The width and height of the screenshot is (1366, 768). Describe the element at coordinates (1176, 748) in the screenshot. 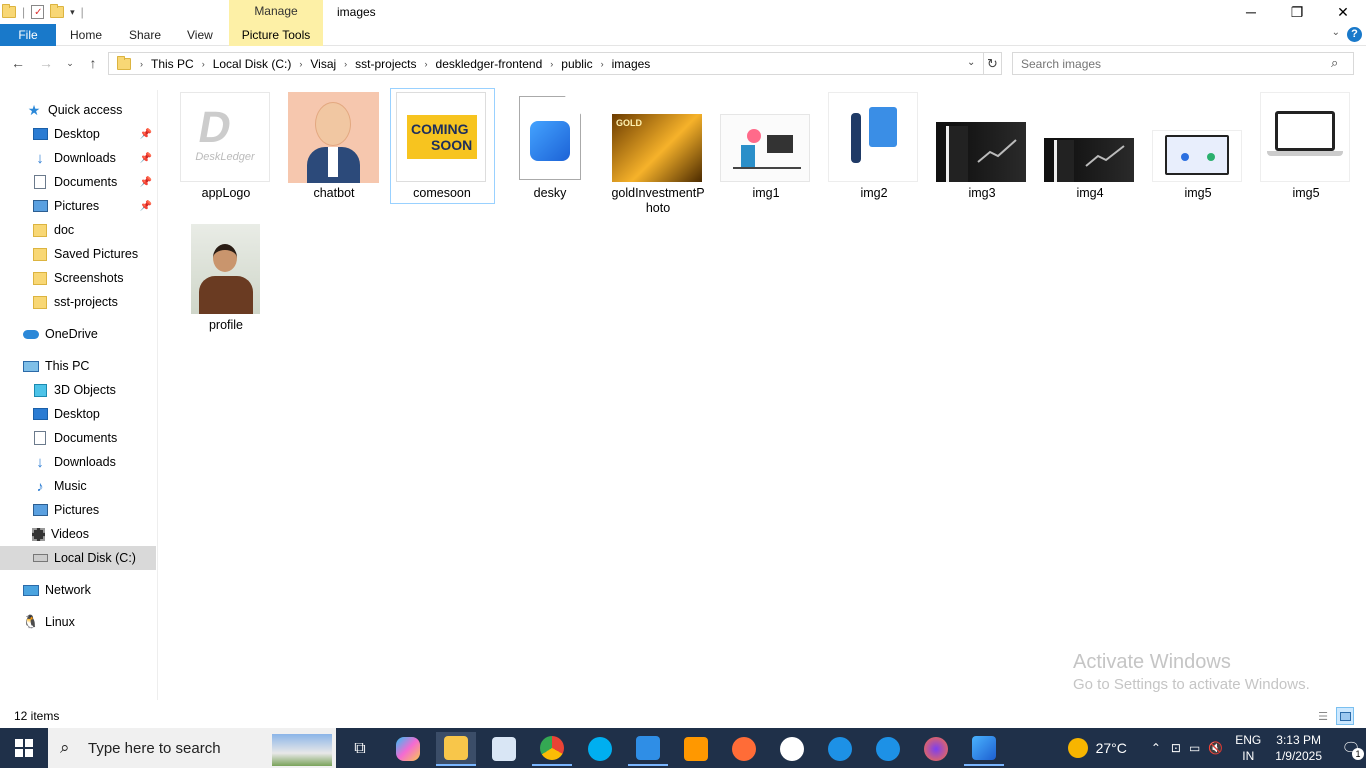

I see `meet-icon: ⊡` at that location.